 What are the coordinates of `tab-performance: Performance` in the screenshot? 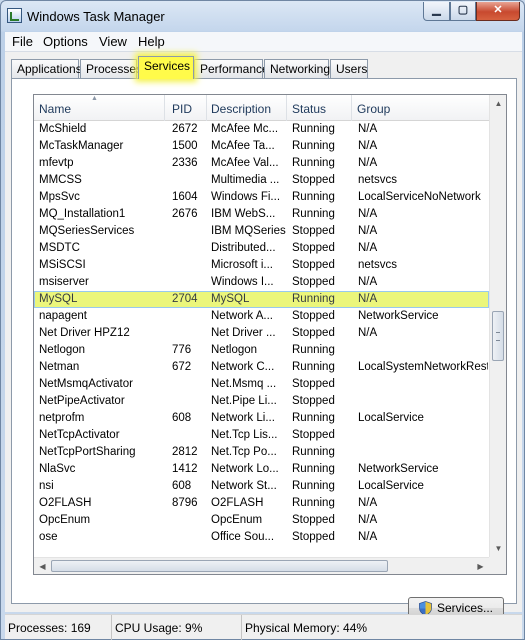 It's located at (231, 68).